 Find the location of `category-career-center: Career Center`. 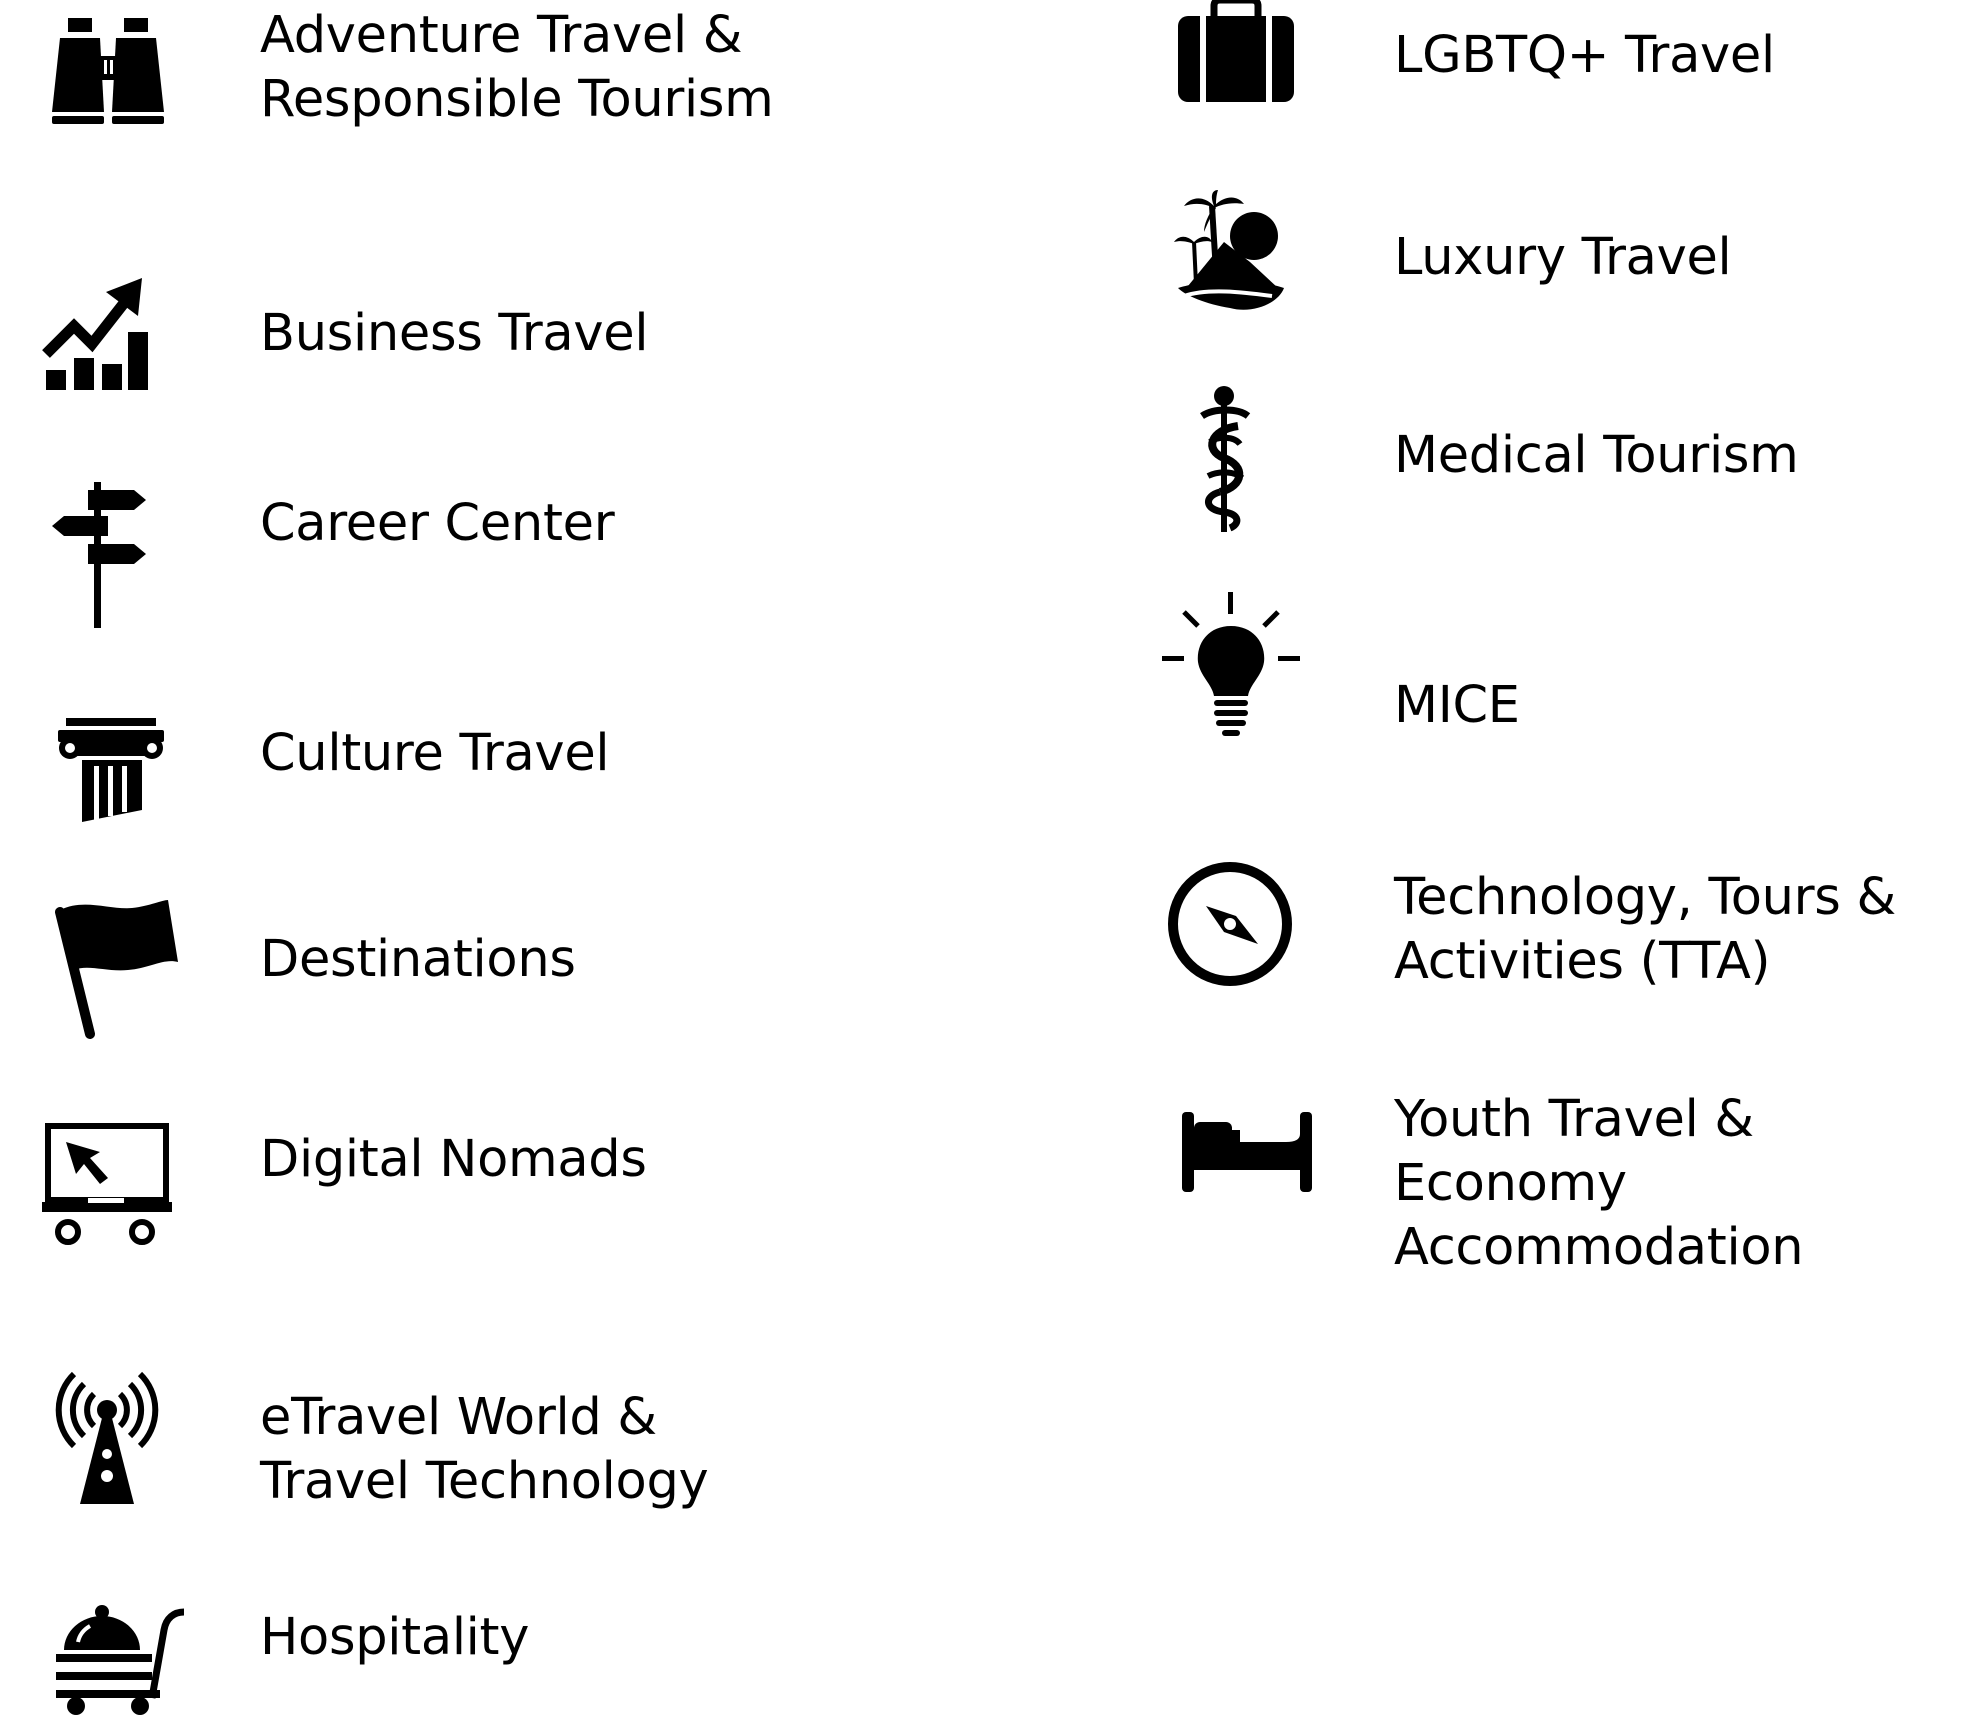

category-career-center: Career Center is located at coordinates (550, 545).